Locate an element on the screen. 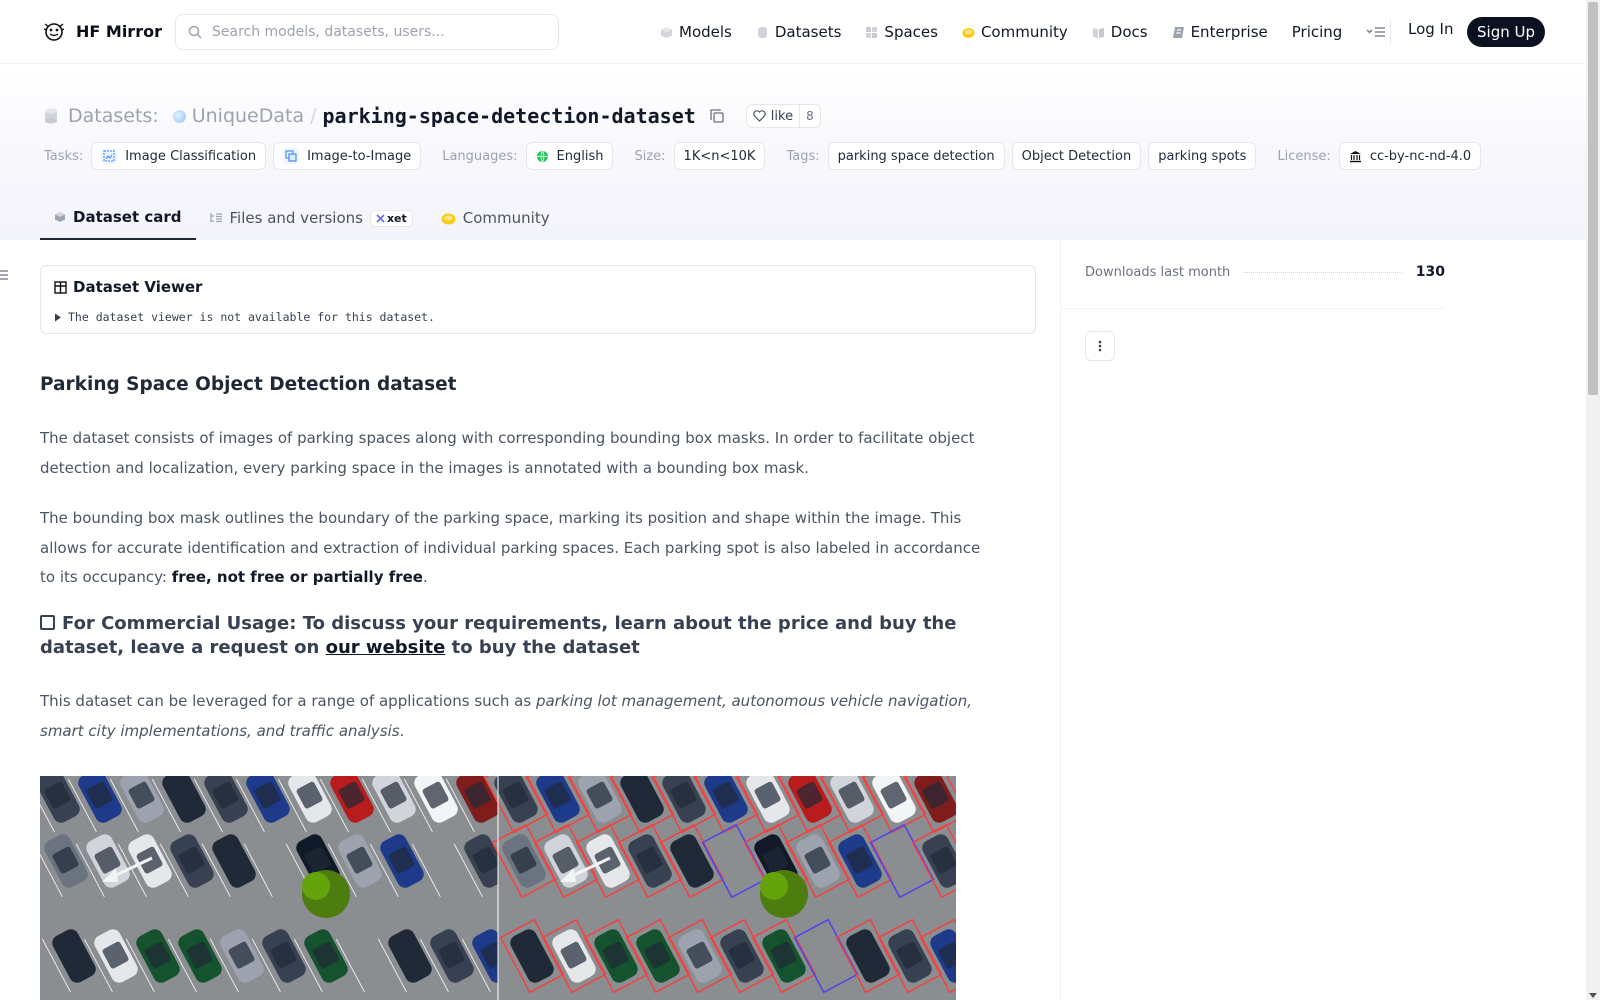 This screenshot has width=1600, height=1000. tab-dataset-card: Dataset card is located at coordinates (118, 218).